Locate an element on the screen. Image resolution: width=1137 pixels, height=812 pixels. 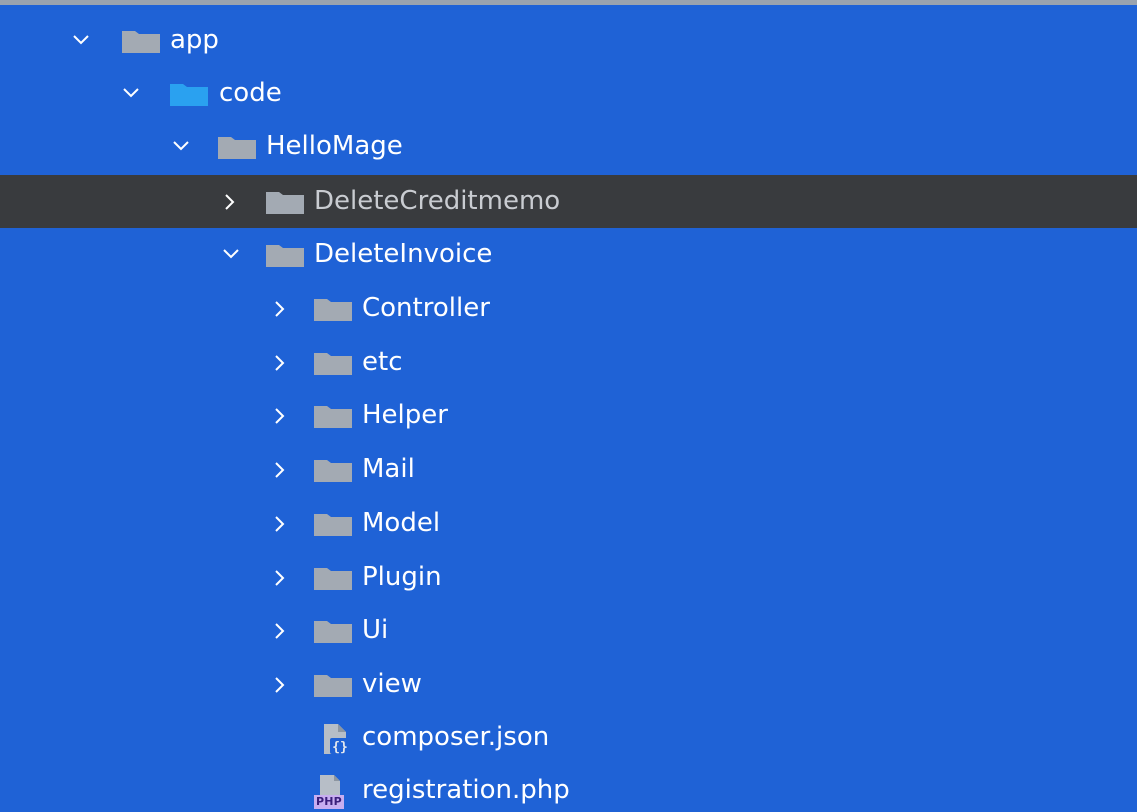
tree-item-deletecreditmemo: DeleteCreditmemo is located at coordinates (568, 201).